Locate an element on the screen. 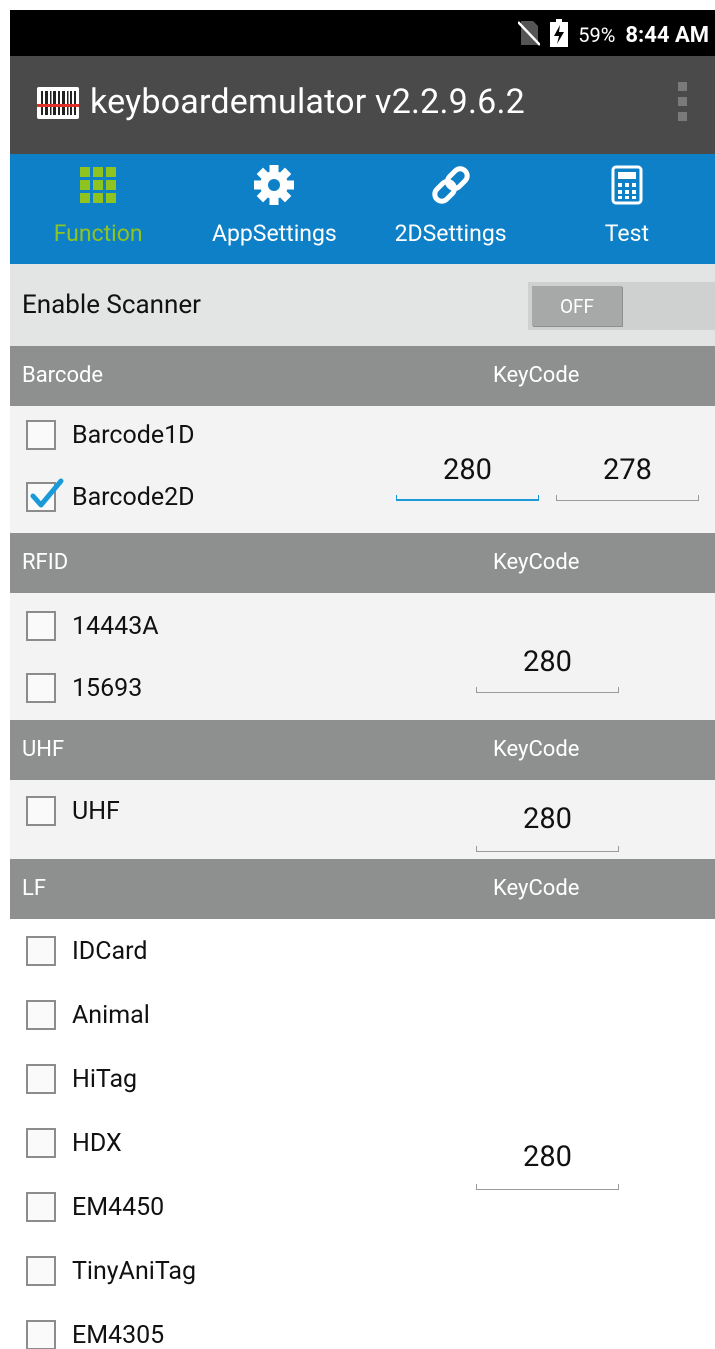 Image resolution: width=715 pixels, height=1349 pixels. barcode-keycode-1-input: 280 is located at coordinates (467, 477).